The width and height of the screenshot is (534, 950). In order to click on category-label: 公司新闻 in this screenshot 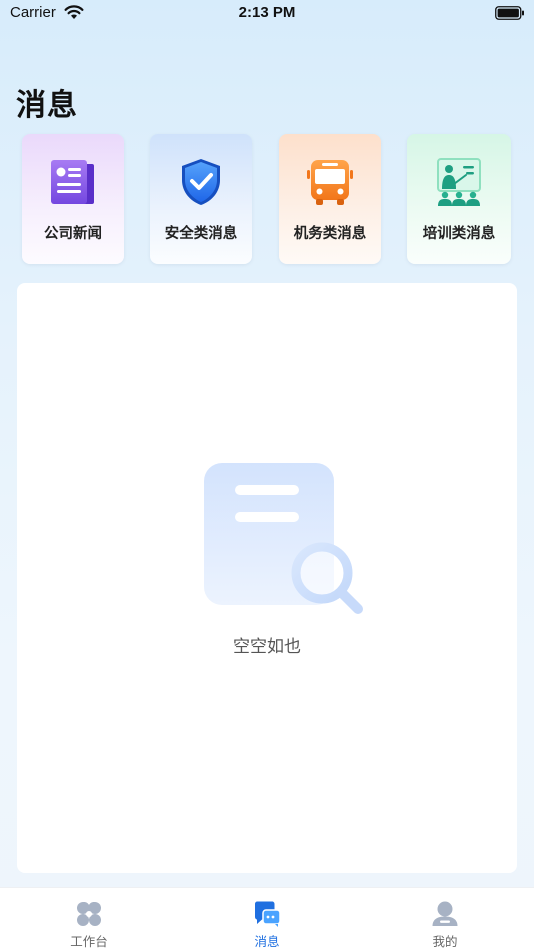, I will do `click(73, 234)`.